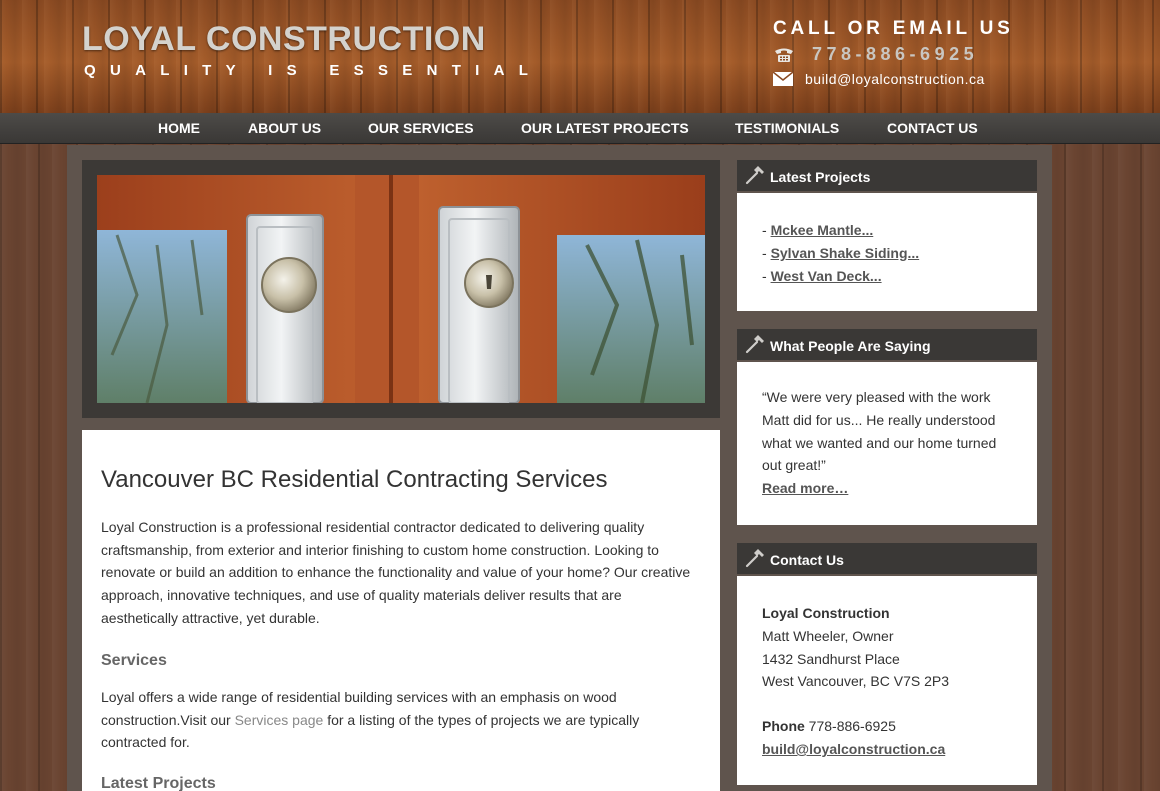 The image size is (1160, 791). Describe the element at coordinates (783, 79) in the screenshot. I see `envelope-icon` at that location.